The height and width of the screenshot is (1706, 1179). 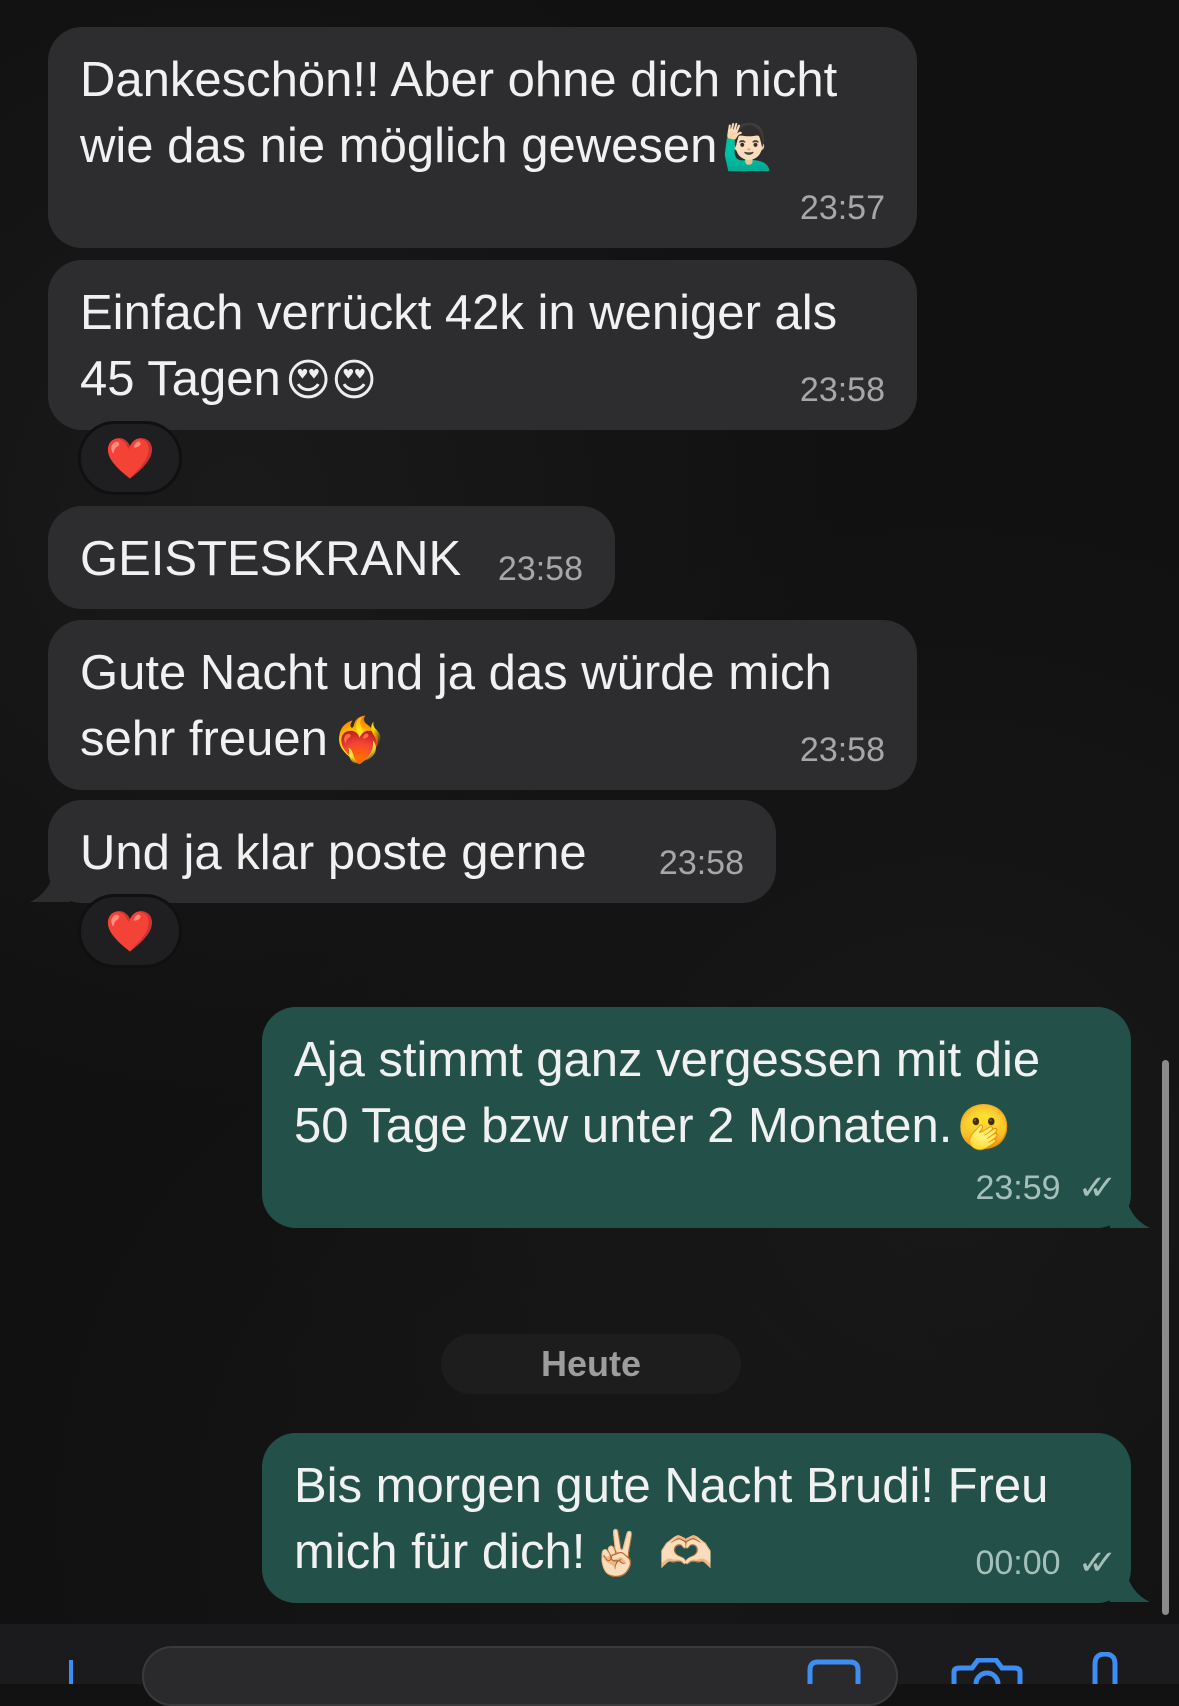 What do you see at coordinates (360, 740) in the screenshot?
I see `heart-on-fire-emoji-icon: ❤️‍🔥` at bounding box center [360, 740].